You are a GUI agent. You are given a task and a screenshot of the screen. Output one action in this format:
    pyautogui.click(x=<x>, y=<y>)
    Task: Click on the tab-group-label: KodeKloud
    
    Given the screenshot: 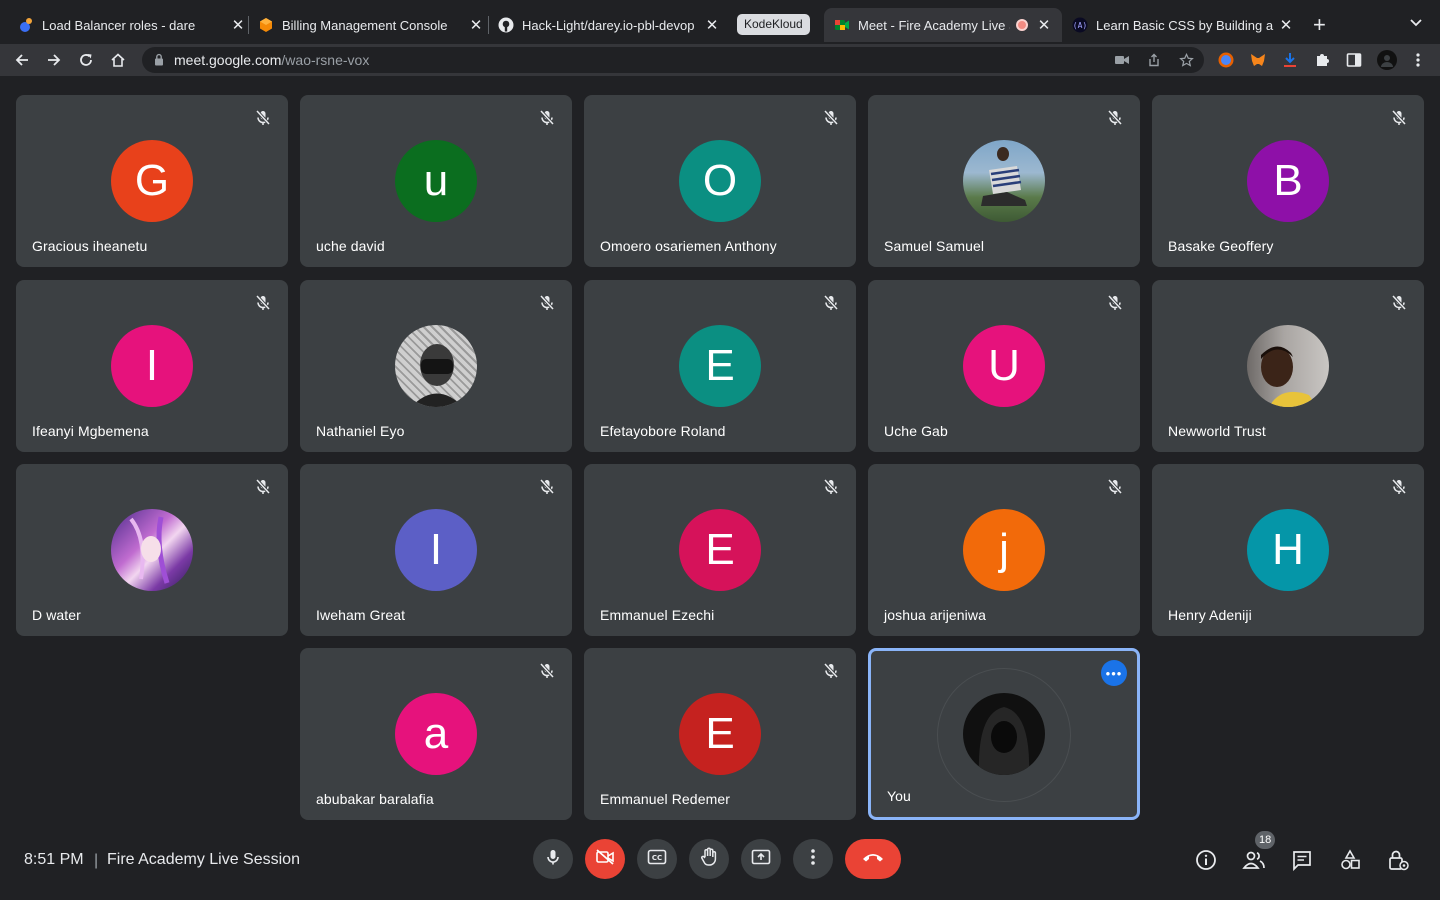 What is the action you would take?
    pyautogui.click(x=773, y=24)
    